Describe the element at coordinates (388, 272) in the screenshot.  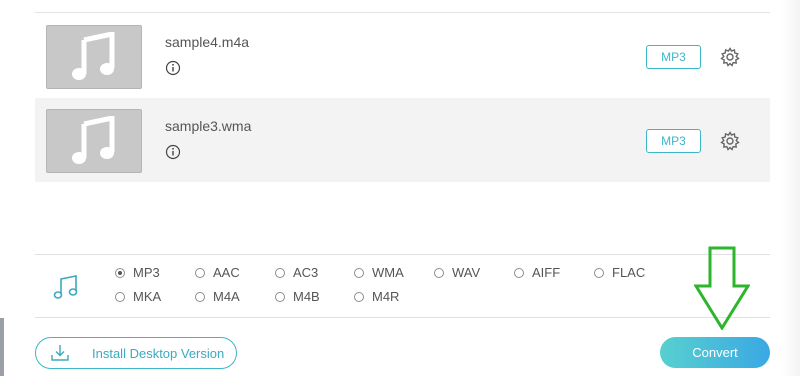
I see `format-option-label: WMA` at that location.